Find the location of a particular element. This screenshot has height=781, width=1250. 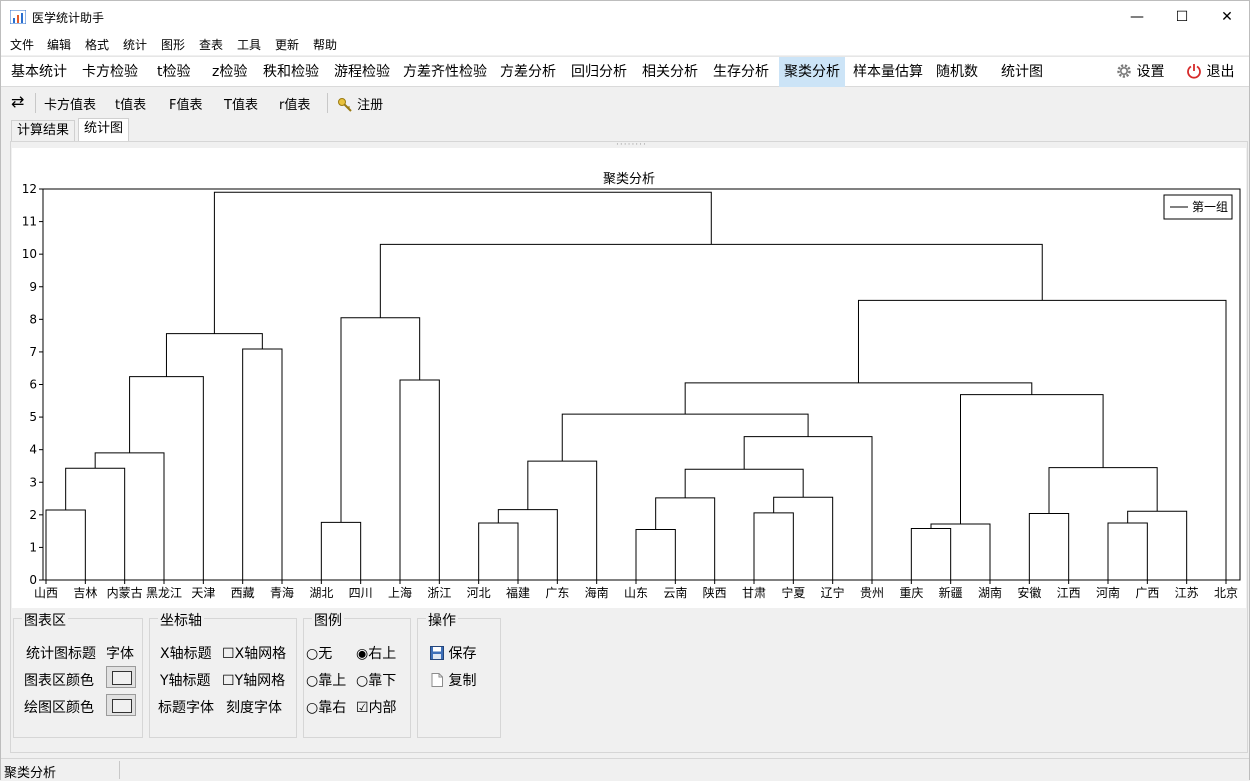

title-font-setting: 标题字体 is located at coordinates (186, 707).